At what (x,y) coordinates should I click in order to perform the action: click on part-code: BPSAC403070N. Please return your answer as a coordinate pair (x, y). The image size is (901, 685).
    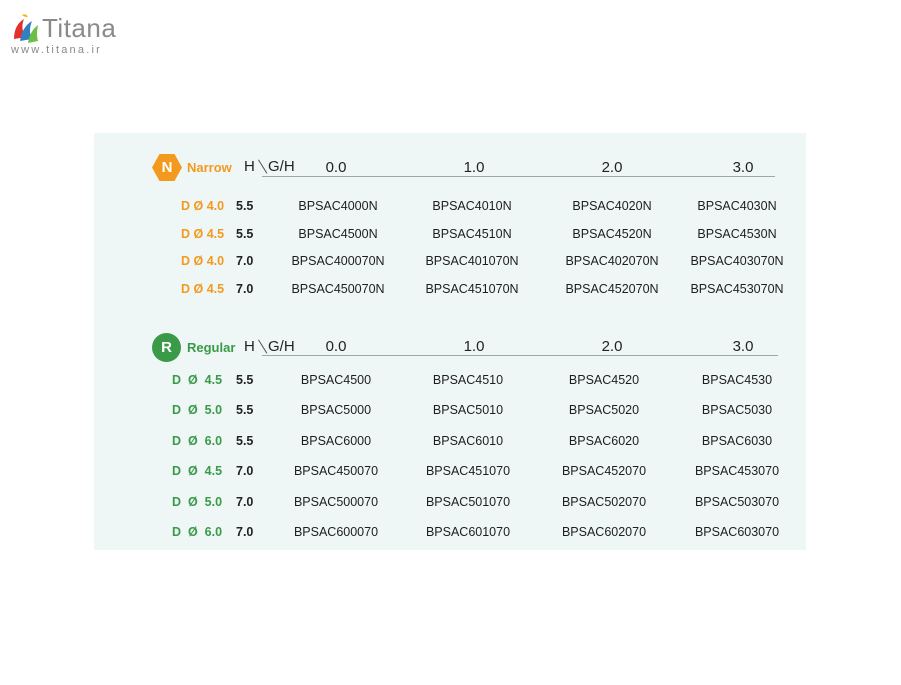
    Looking at the image, I should click on (737, 261).